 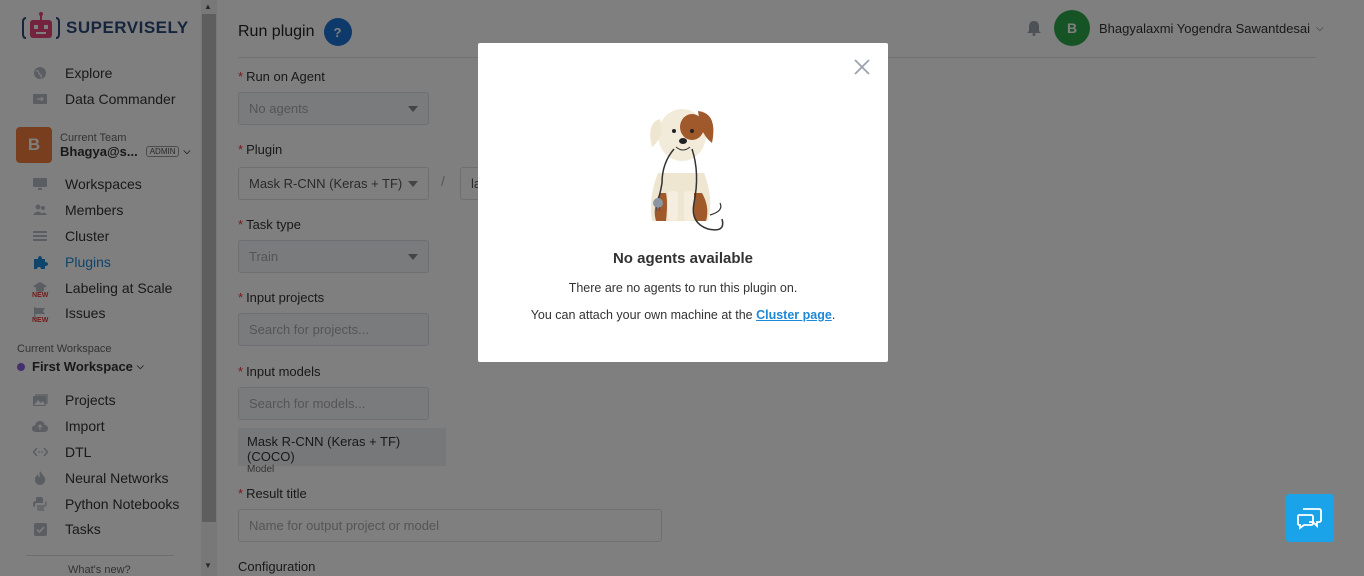 What do you see at coordinates (862, 67) in the screenshot?
I see `close-icon` at bounding box center [862, 67].